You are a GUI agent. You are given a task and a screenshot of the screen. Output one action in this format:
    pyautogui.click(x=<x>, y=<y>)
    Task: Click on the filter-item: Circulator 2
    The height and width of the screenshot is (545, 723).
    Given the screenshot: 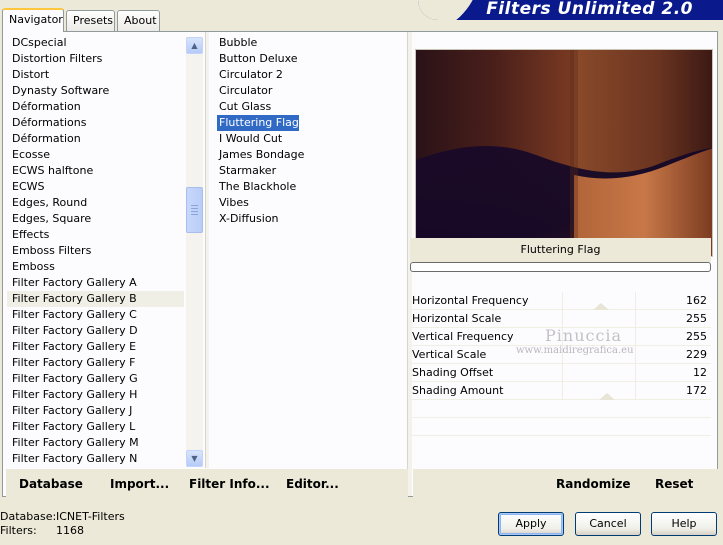 What is the action you would take?
    pyautogui.click(x=250, y=75)
    